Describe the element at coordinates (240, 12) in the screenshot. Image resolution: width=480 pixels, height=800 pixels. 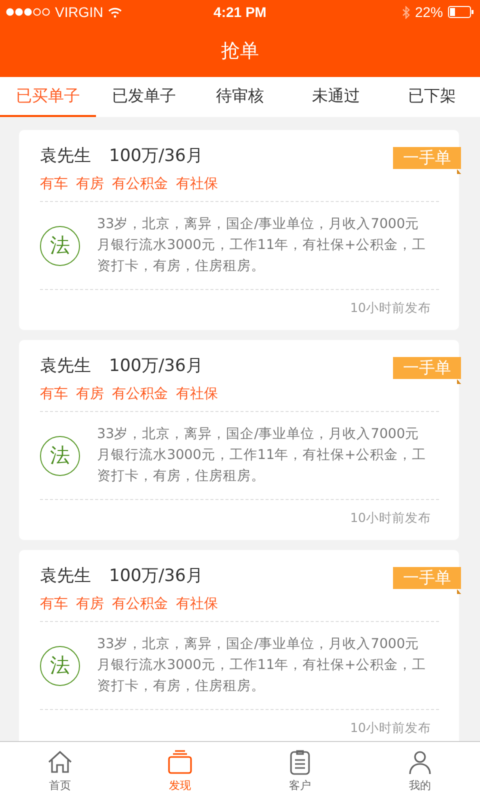
I see `clock-time: 4:21 PM` at that location.